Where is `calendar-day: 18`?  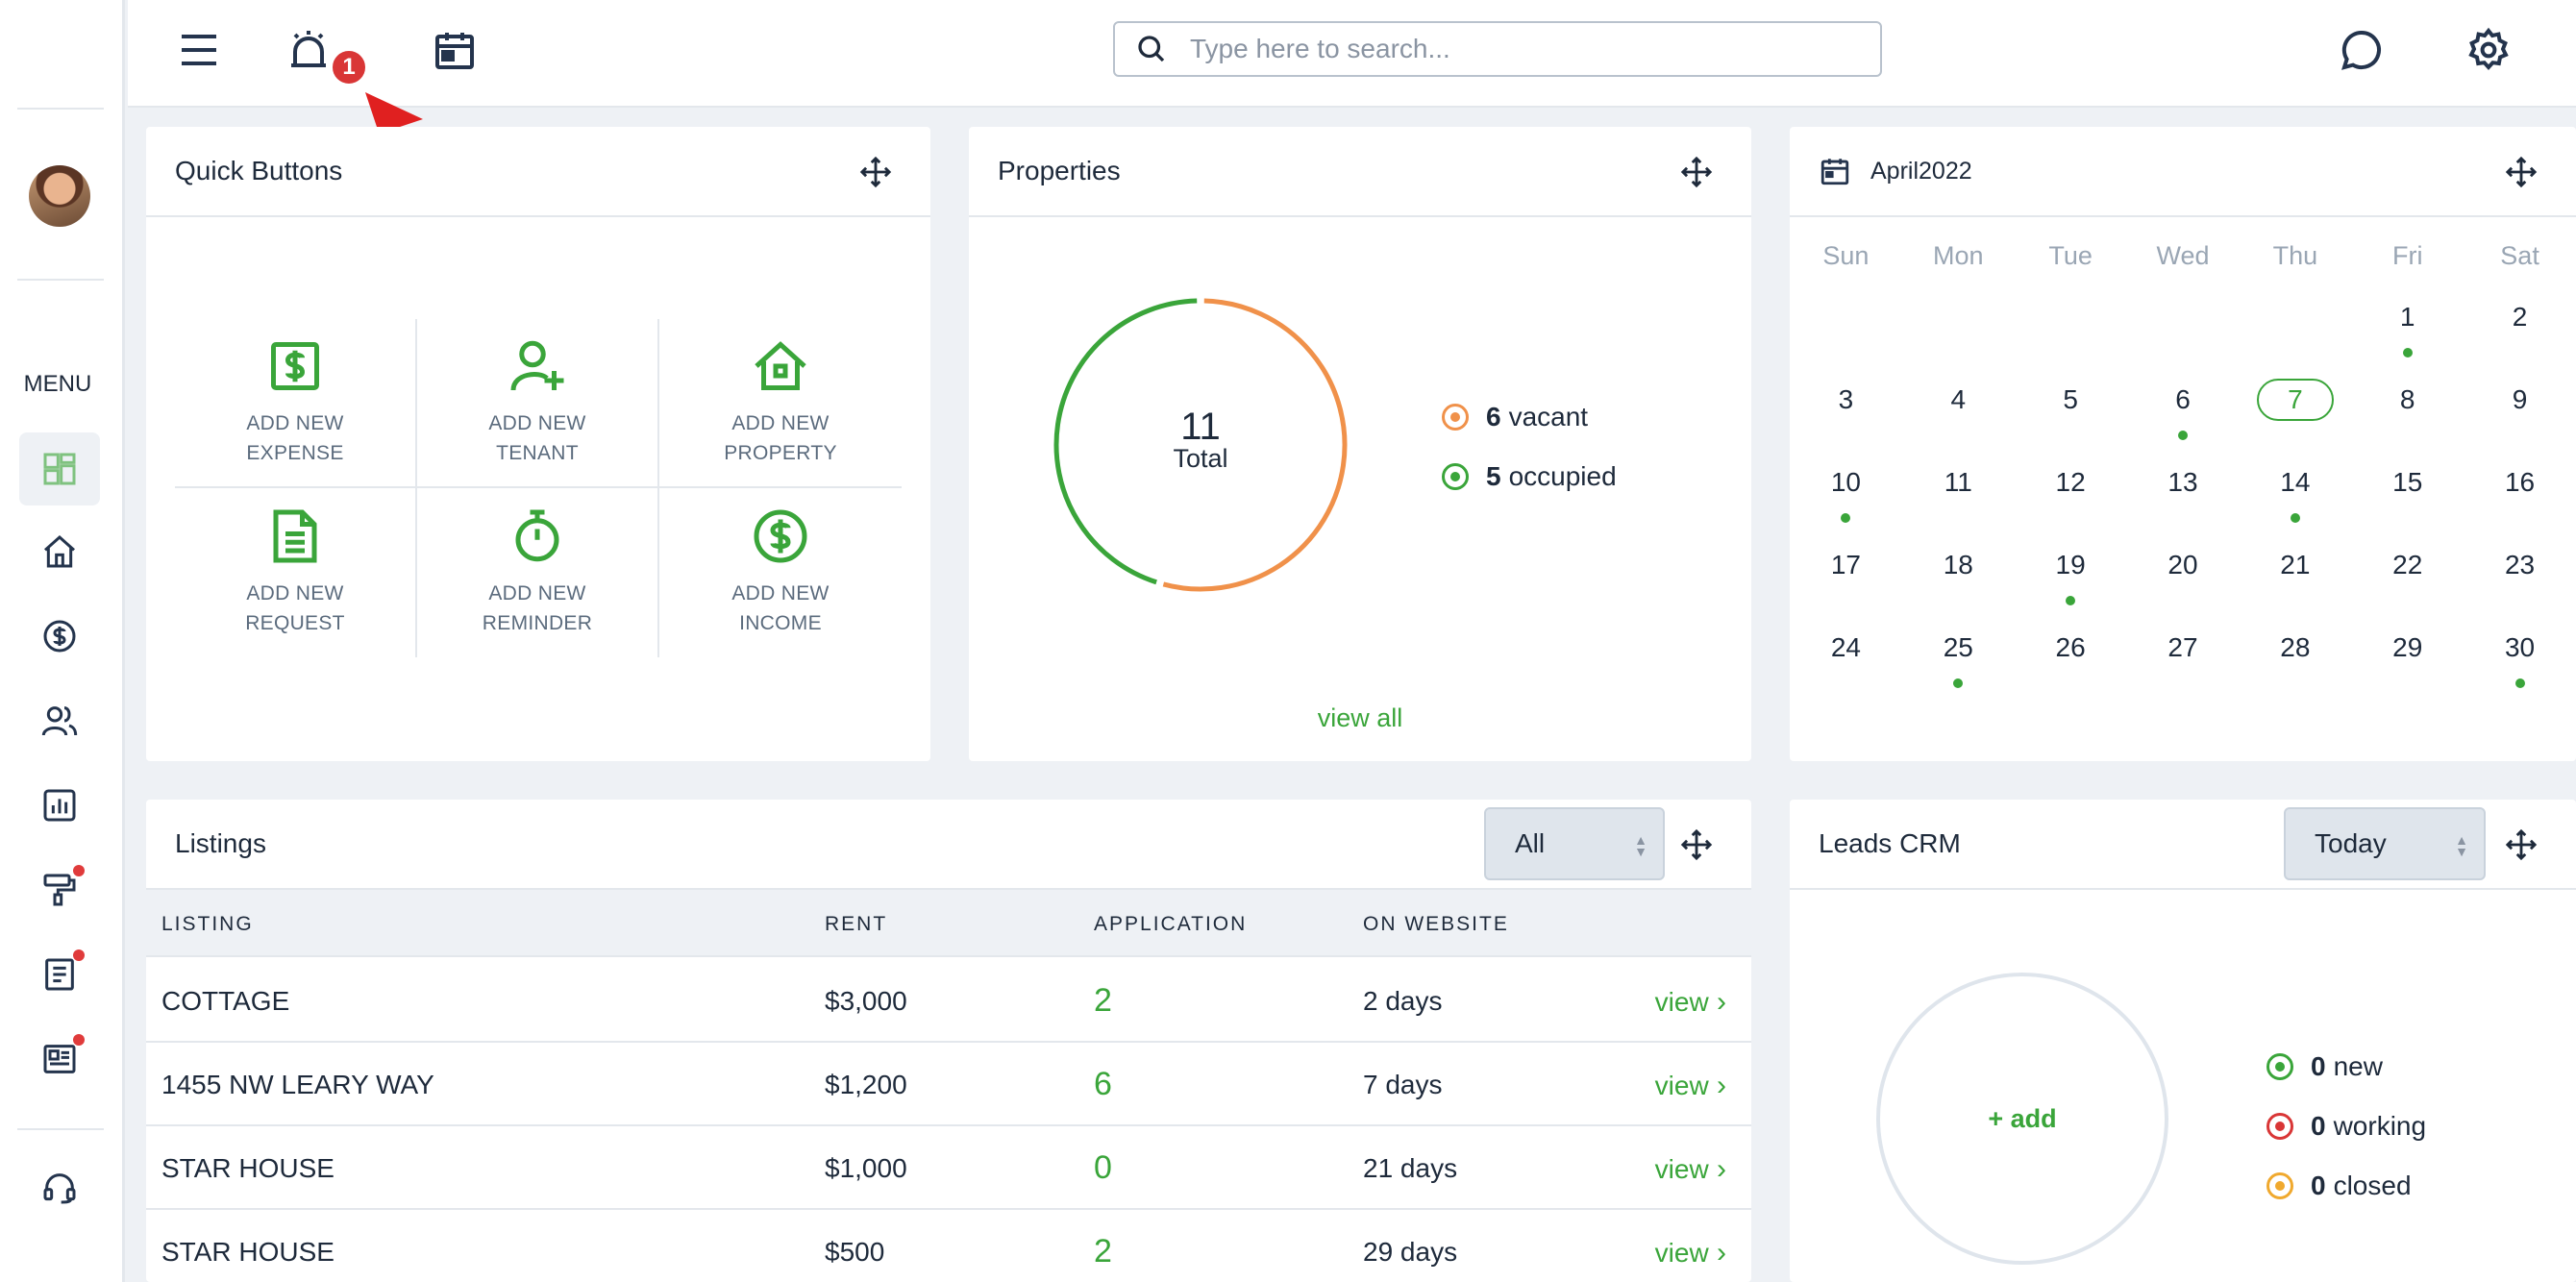
calendar-day: 18 is located at coordinates (1959, 583).